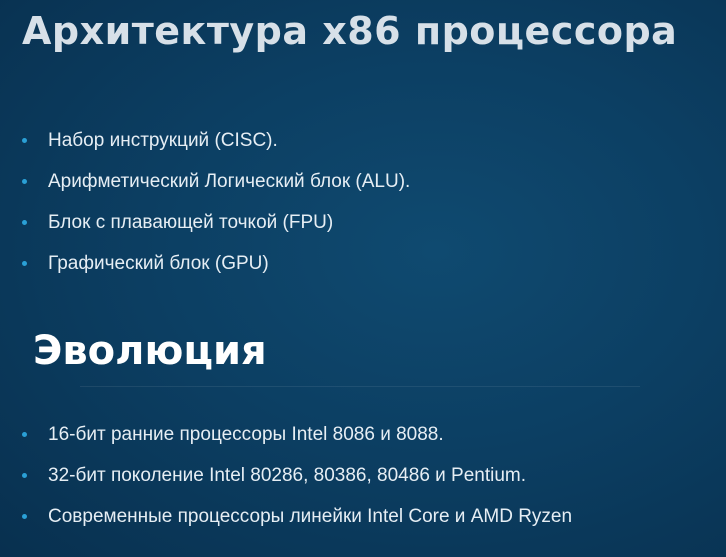  What do you see at coordinates (191, 222) in the screenshot?
I see `list-item-text: Блок с плавающей точкой (FPU)` at bounding box center [191, 222].